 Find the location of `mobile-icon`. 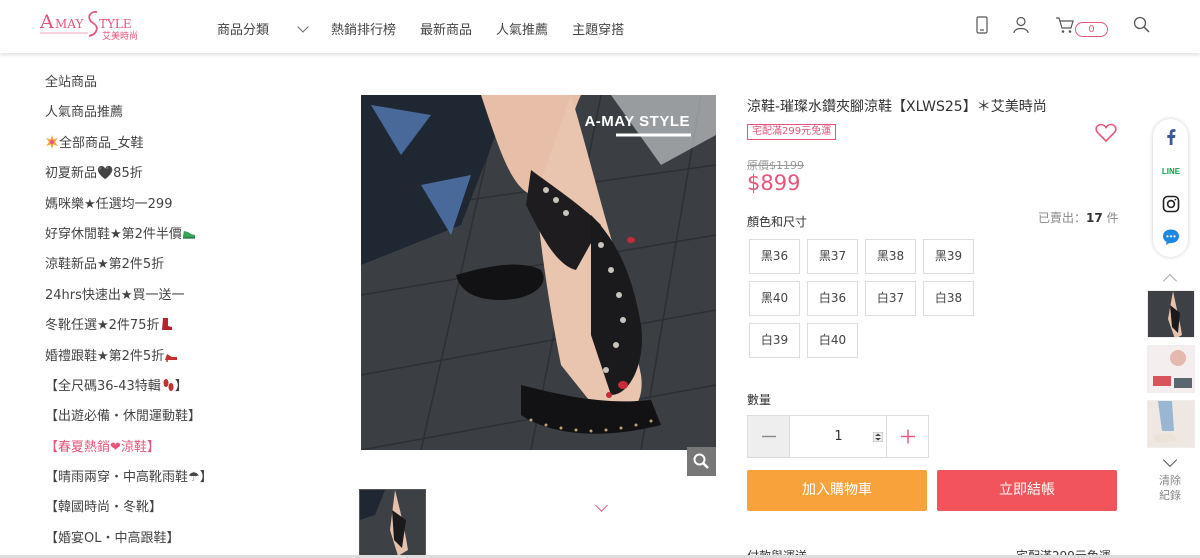

mobile-icon is located at coordinates (982, 25).